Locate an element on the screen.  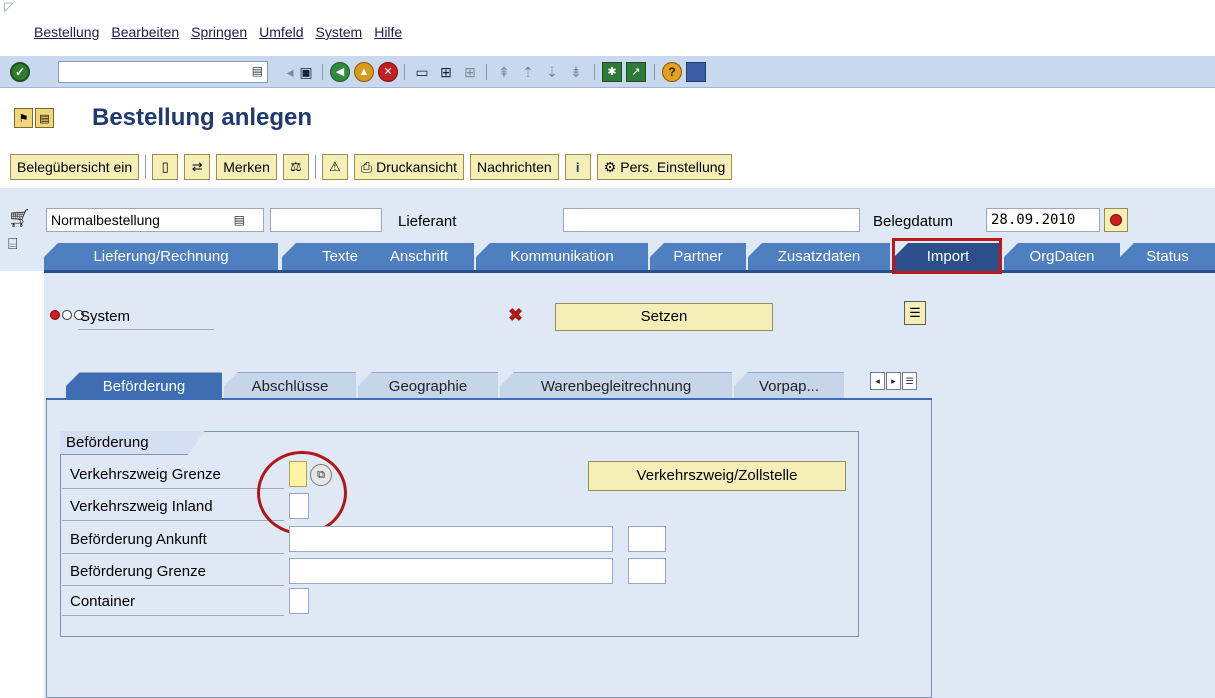
page-title: Bestellung anlegen is located at coordinates (202, 117).